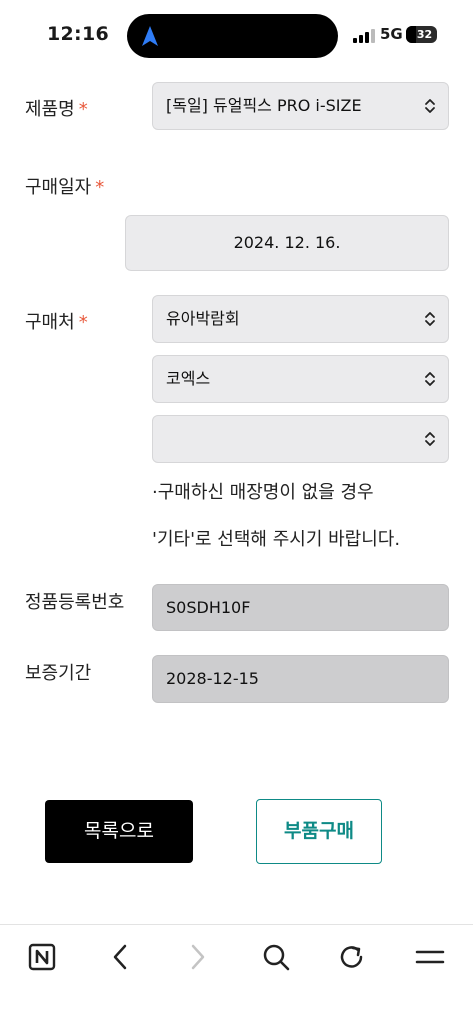 This screenshot has width=473, height=1024. What do you see at coordinates (58, 187) in the screenshot?
I see `purchase-date-label-text: 구매일자` at bounding box center [58, 187].